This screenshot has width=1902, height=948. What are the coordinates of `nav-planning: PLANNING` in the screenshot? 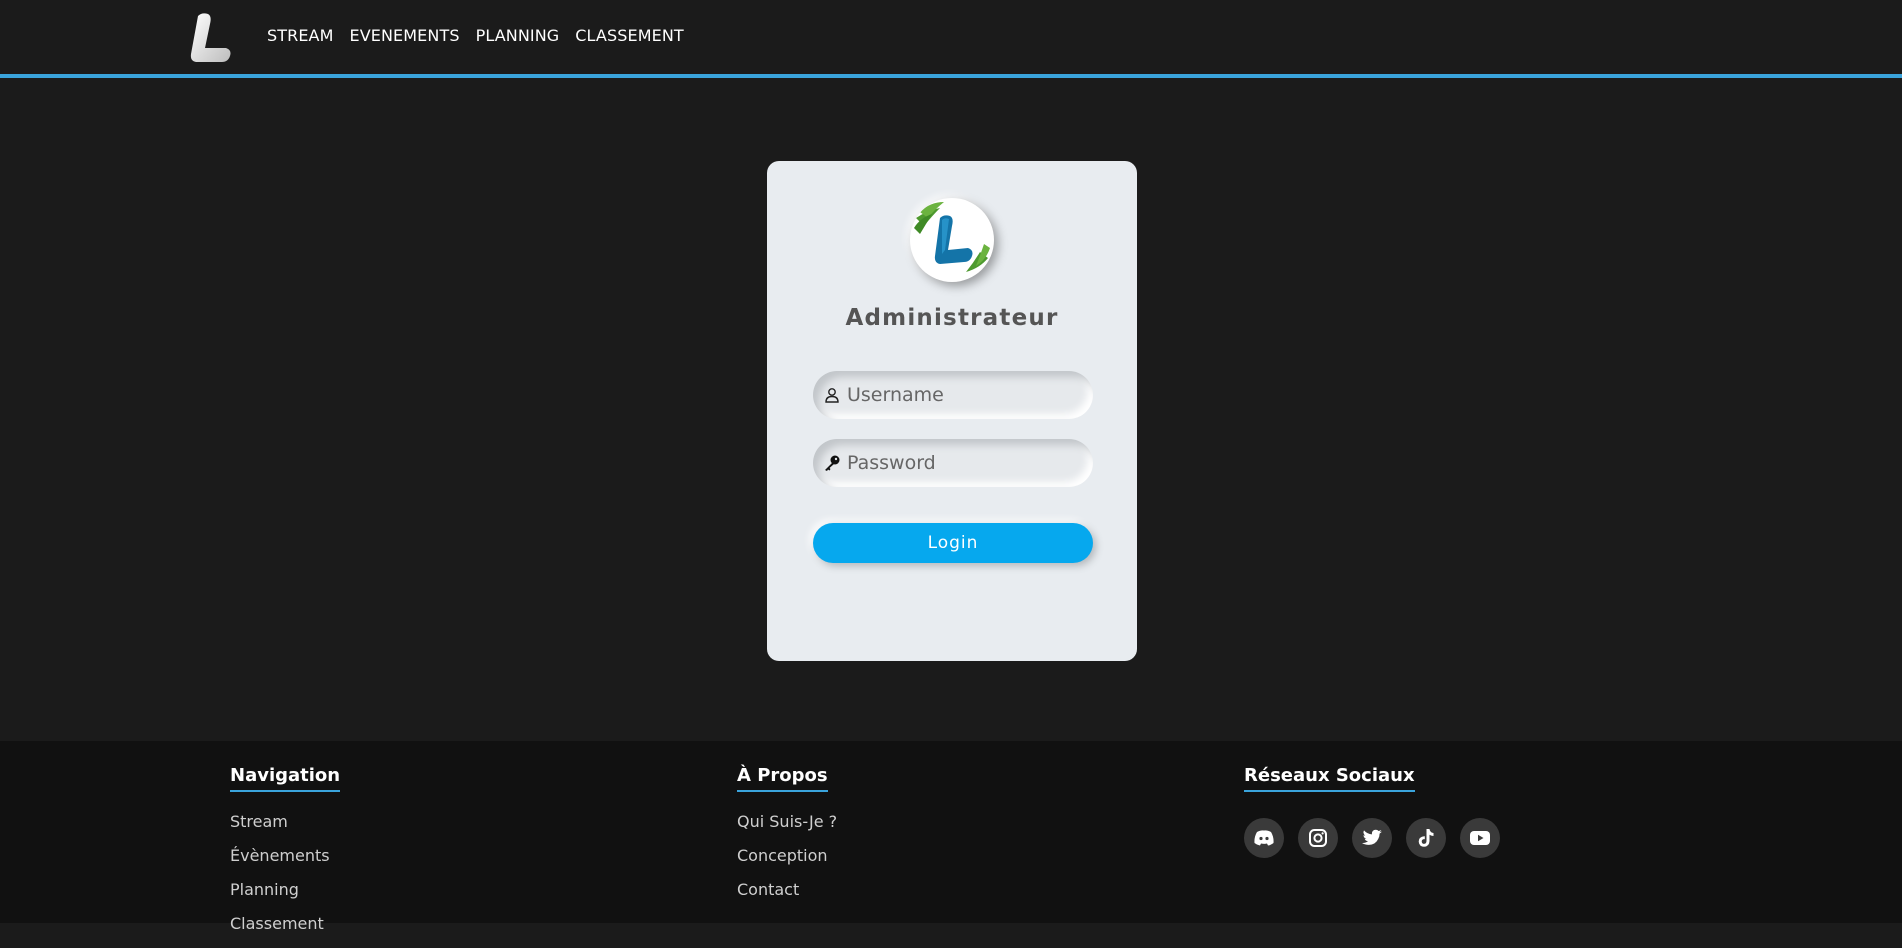 It's located at (518, 35).